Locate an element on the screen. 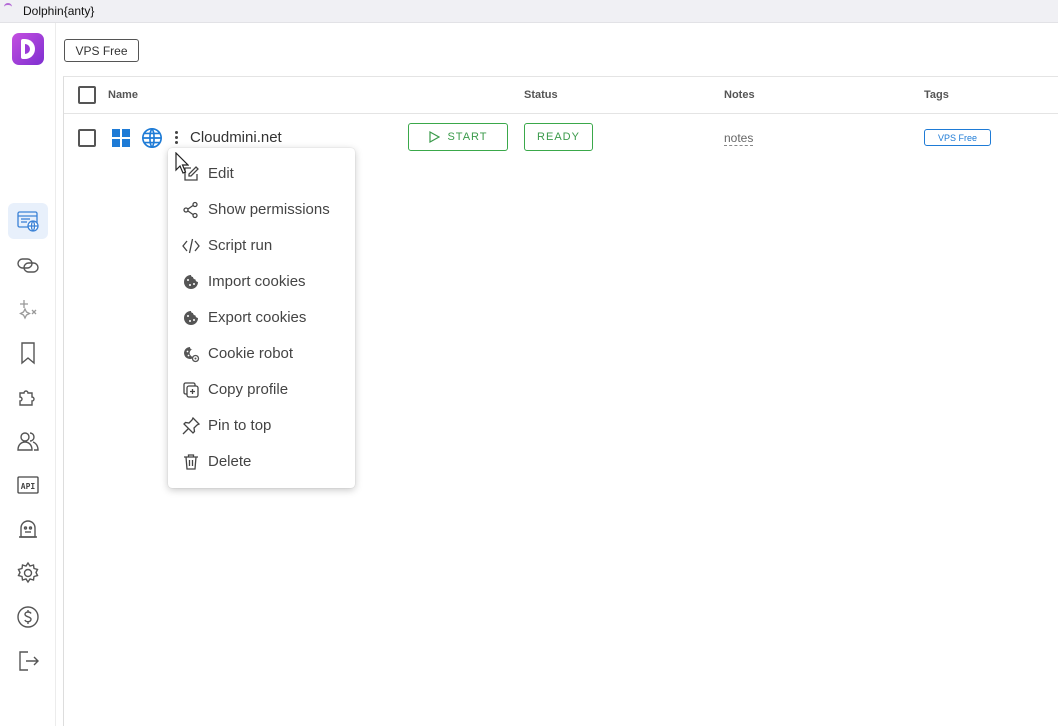 The width and height of the screenshot is (1058, 726). dollar-icon is located at coordinates (28, 617).